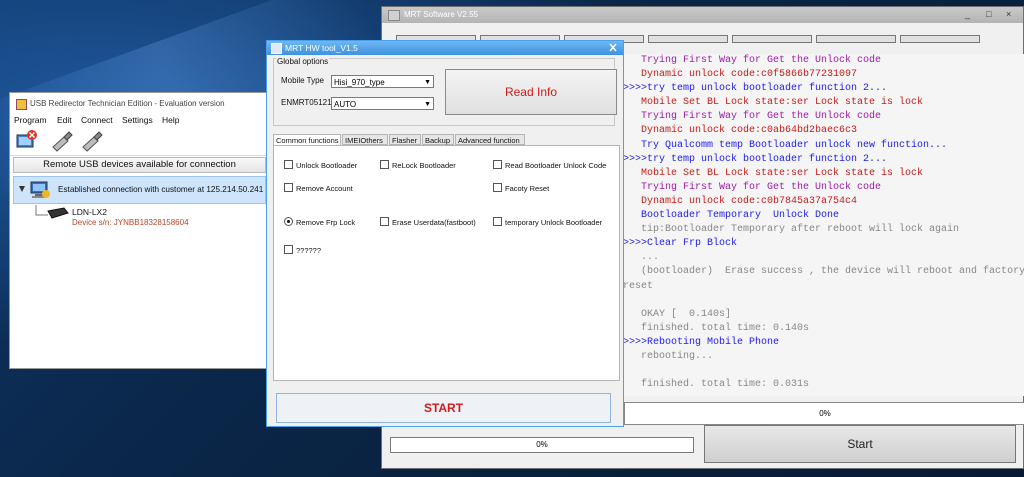 The image size is (1024, 477). Describe the element at coordinates (89, 212) in the screenshot. I see `device-name: LDN-LX2` at that location.